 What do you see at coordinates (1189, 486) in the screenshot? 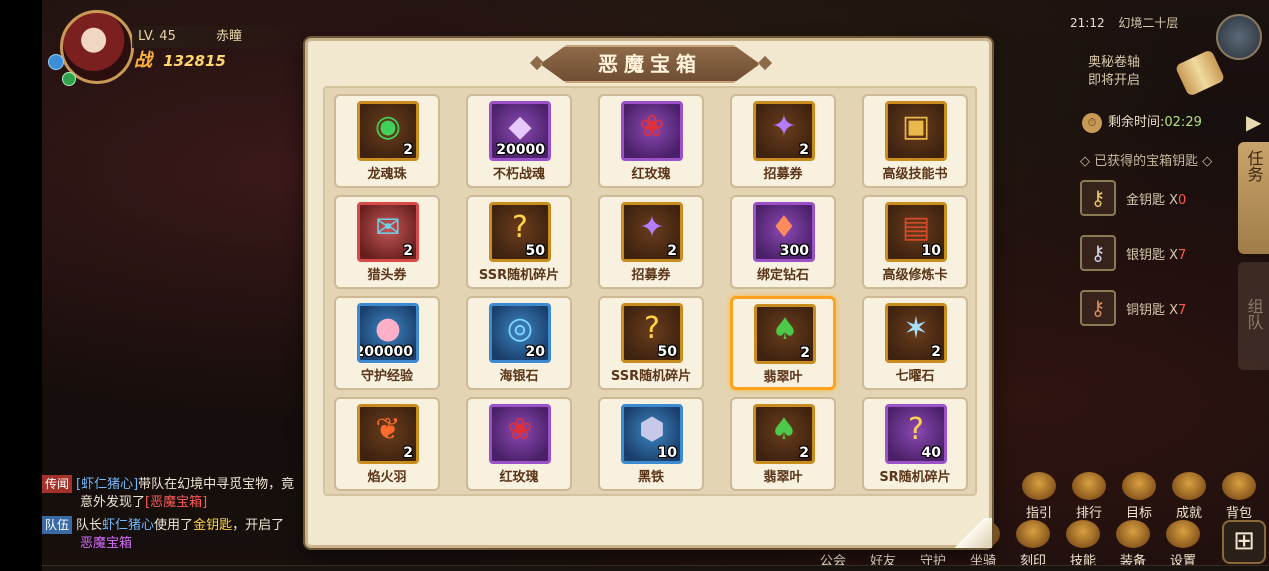
I see `achievements-icon` at bounding box center [1189, 486].